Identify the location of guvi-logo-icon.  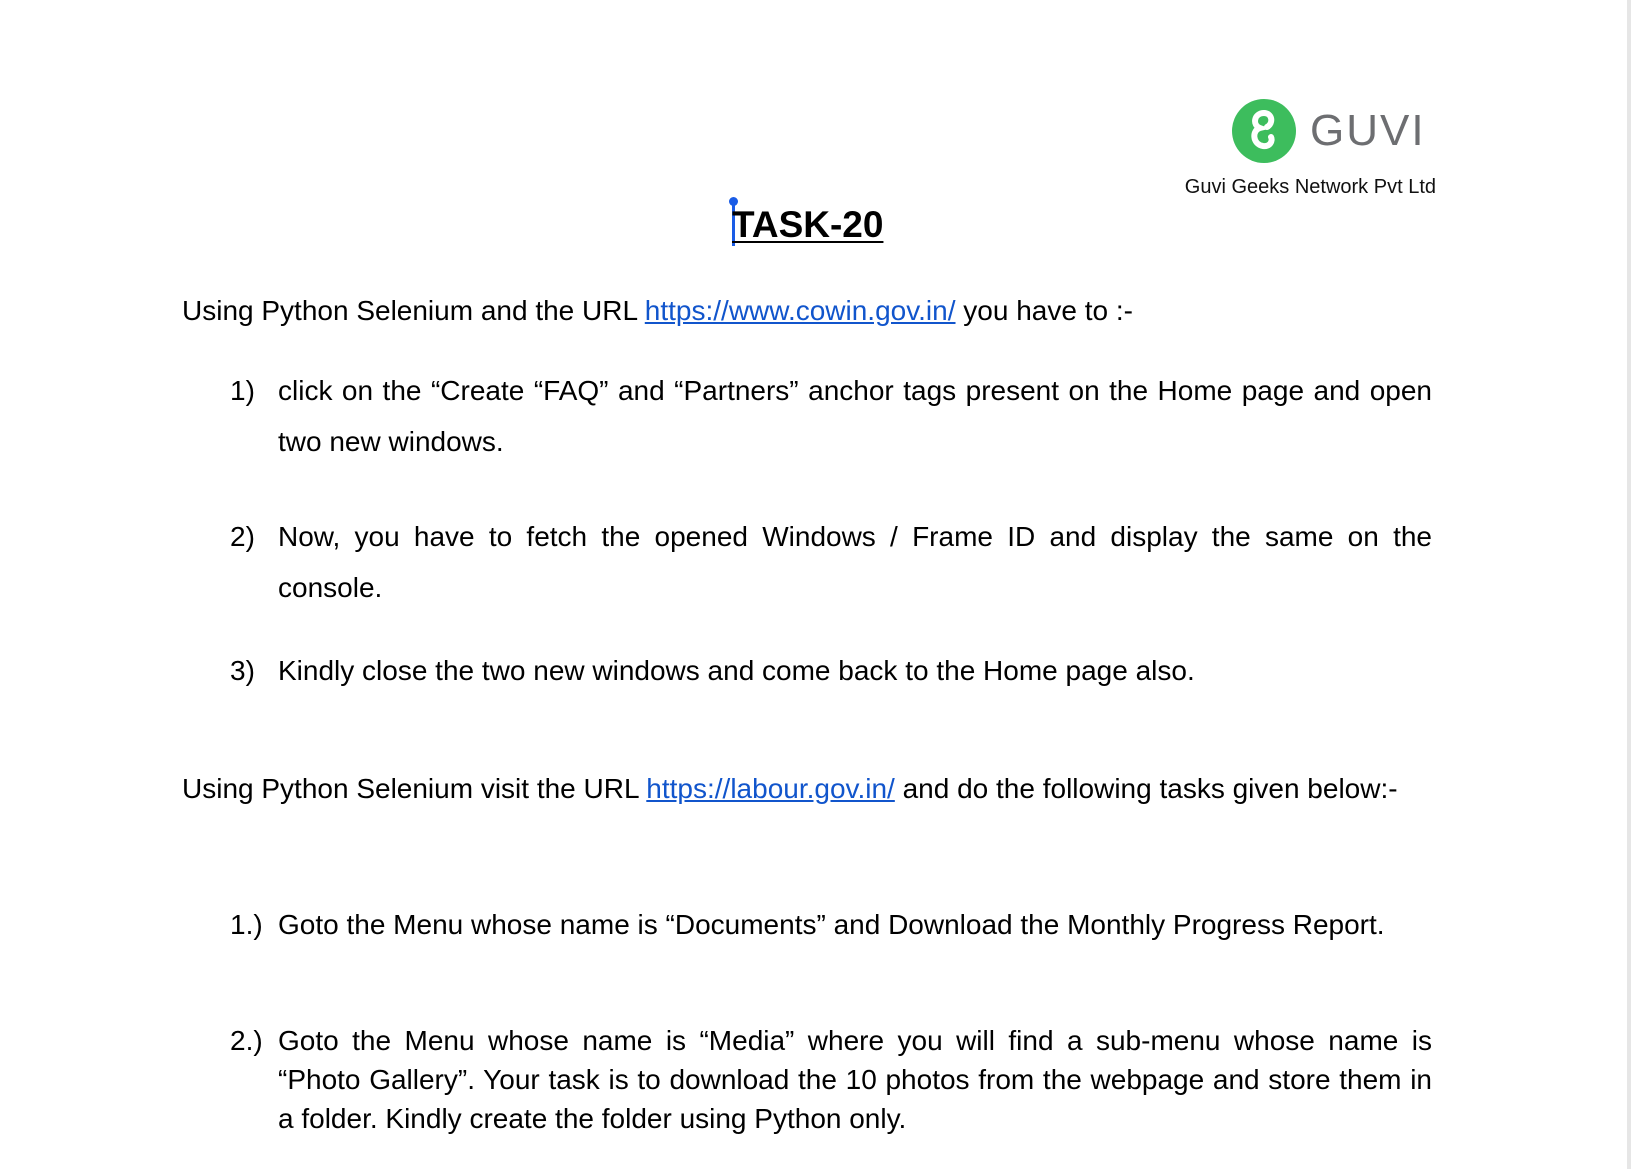
(1264, 131).